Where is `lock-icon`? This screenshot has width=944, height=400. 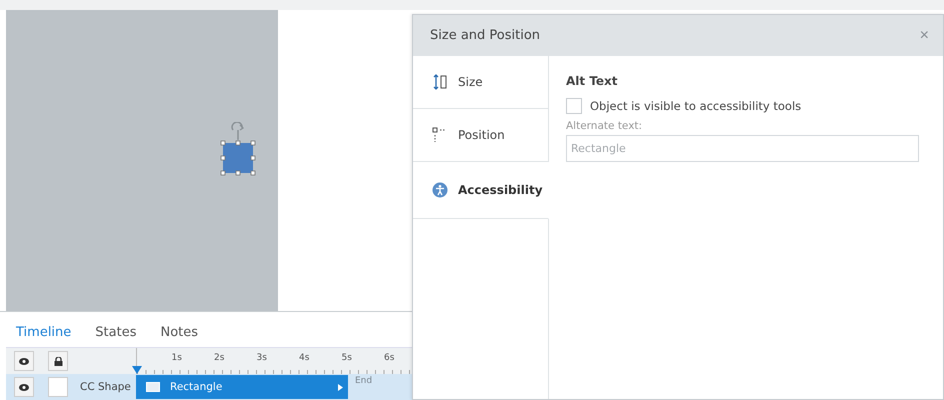 lock-icon is located at coordinates (58, 361).